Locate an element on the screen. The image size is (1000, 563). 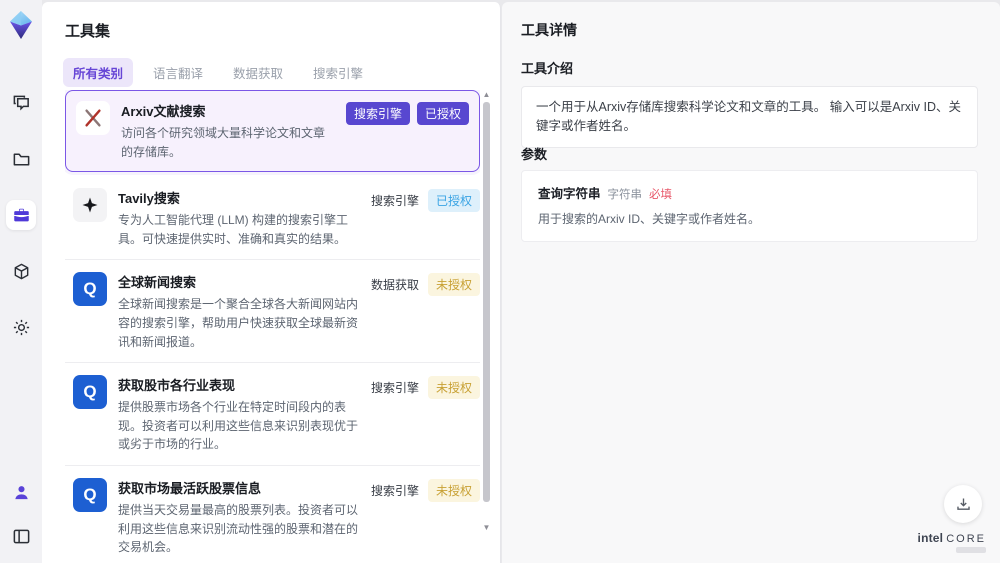
briefcase-icon is located at coordinates (21, 214).